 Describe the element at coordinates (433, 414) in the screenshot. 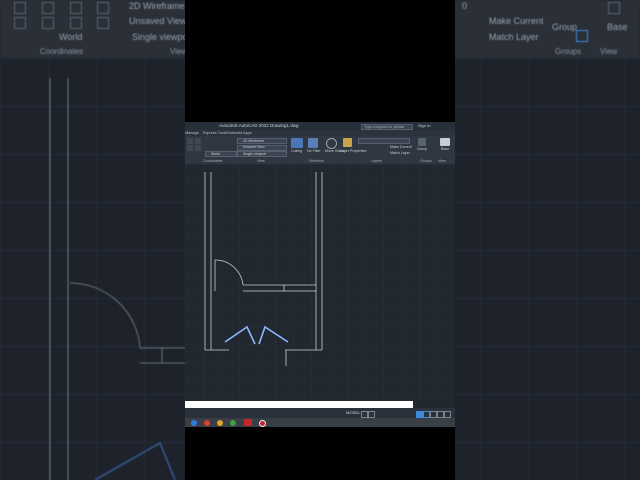

I see `osnap-icon` at that location.